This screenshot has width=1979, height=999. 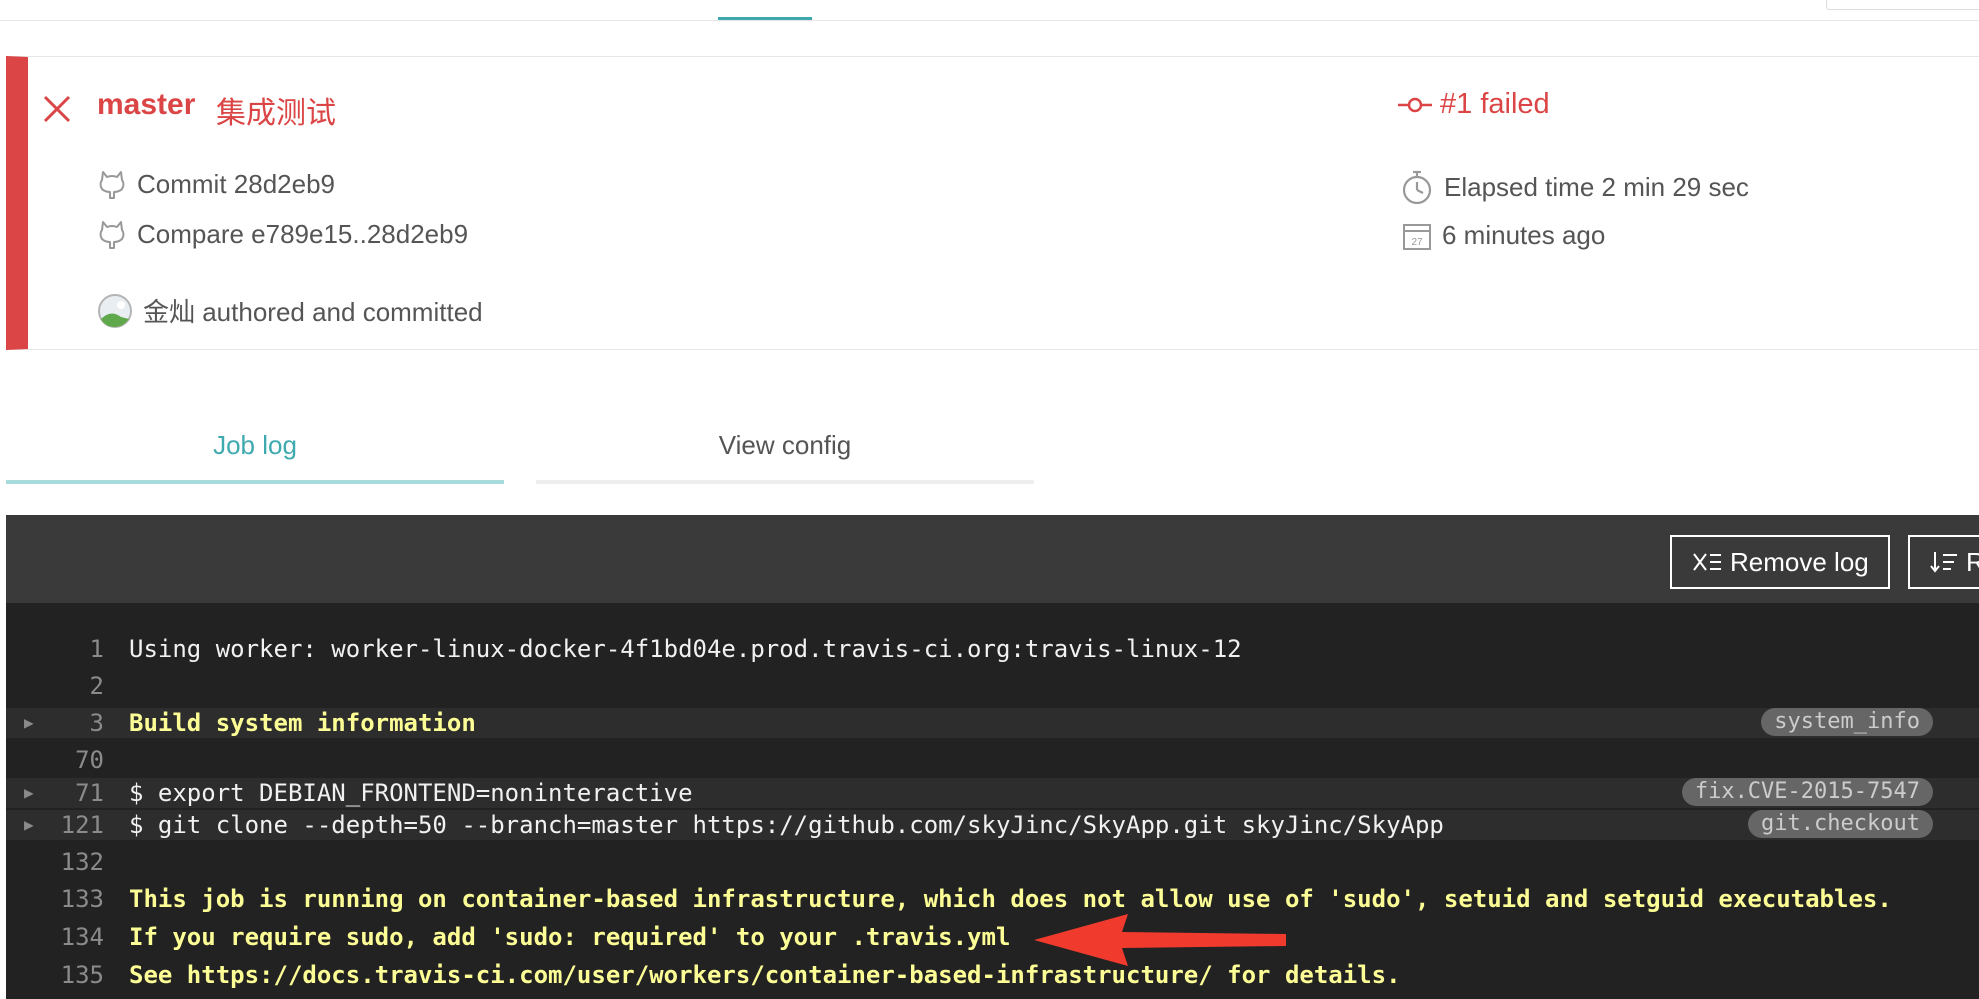 I want to click on fold-tag: git.checkout, so click(x=1840, y=824).